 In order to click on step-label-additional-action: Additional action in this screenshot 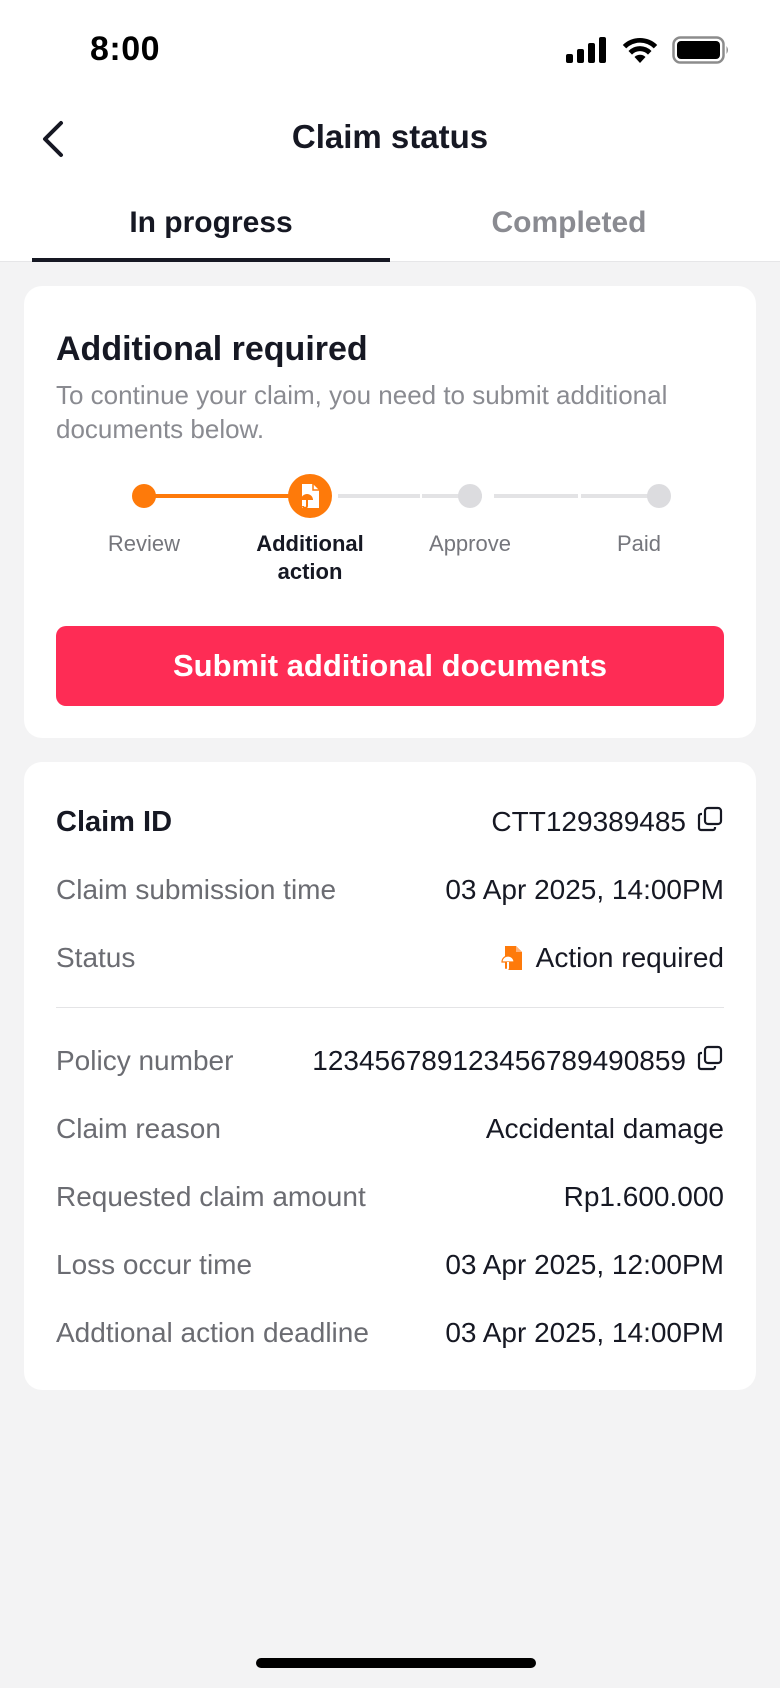, I will do `click(310, 558)`.